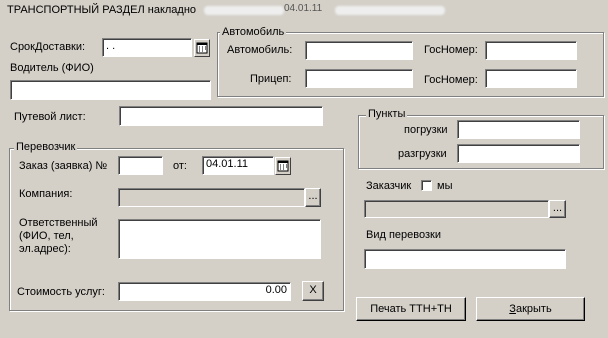 The height and width of the screenshot is (338, 608). Describe the element at coordinates (313, 291) in the screenshot. I see `cost-clear-button: X` at that location.